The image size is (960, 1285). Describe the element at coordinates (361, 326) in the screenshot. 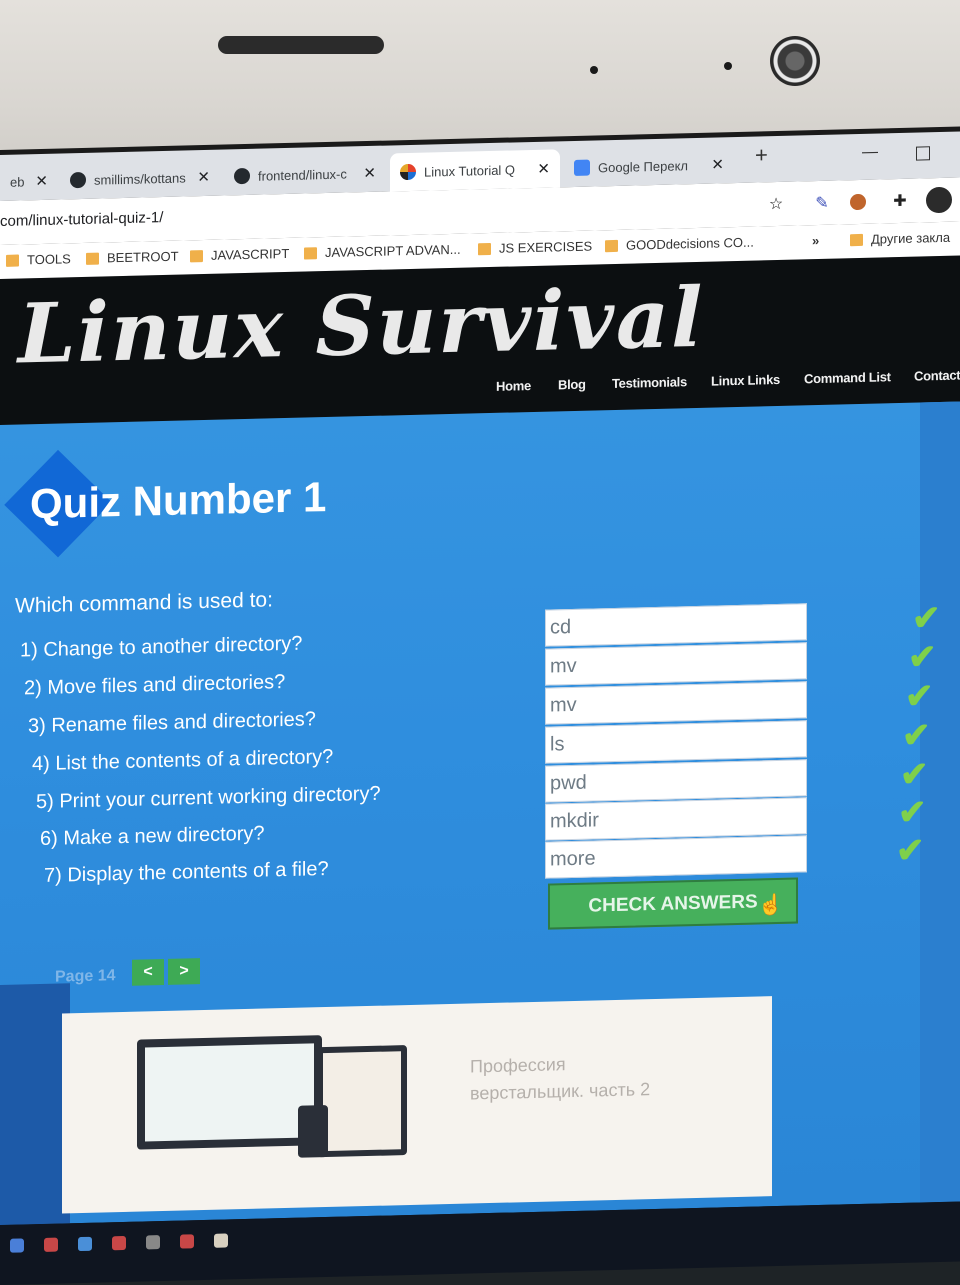

I see `site-logo: Linux Survival` at that location.